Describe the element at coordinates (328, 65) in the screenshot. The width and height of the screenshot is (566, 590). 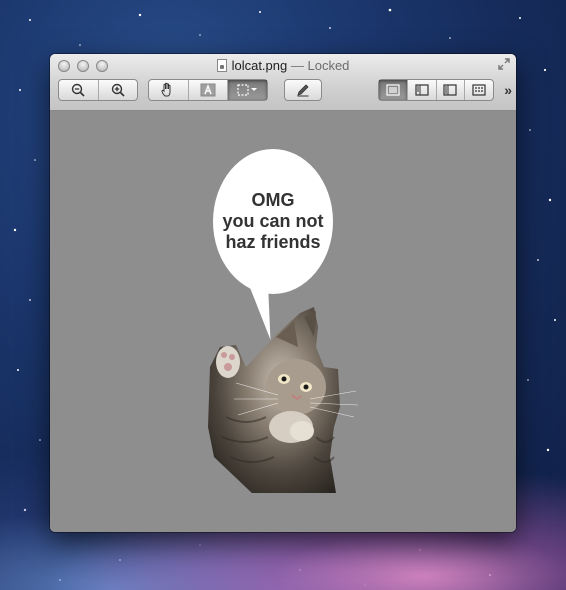
I see `title-locked-status: Locked` at that location.